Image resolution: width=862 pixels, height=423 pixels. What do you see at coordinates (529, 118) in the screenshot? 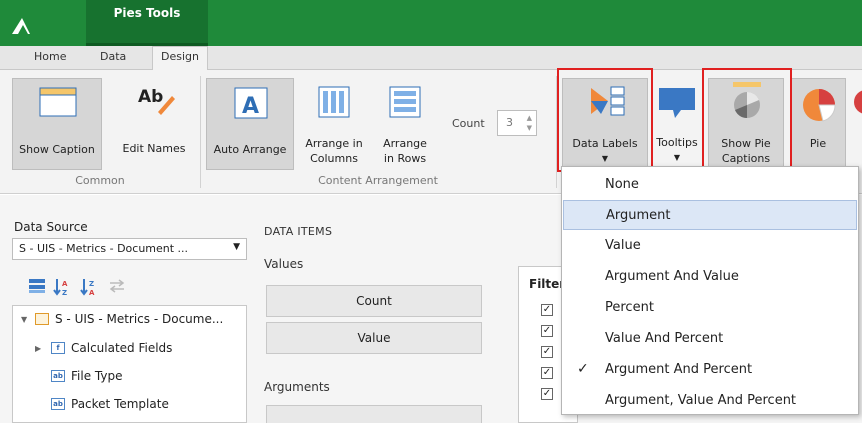
I see `spin-up-icon: ▲` at bounding box center [529, 118].